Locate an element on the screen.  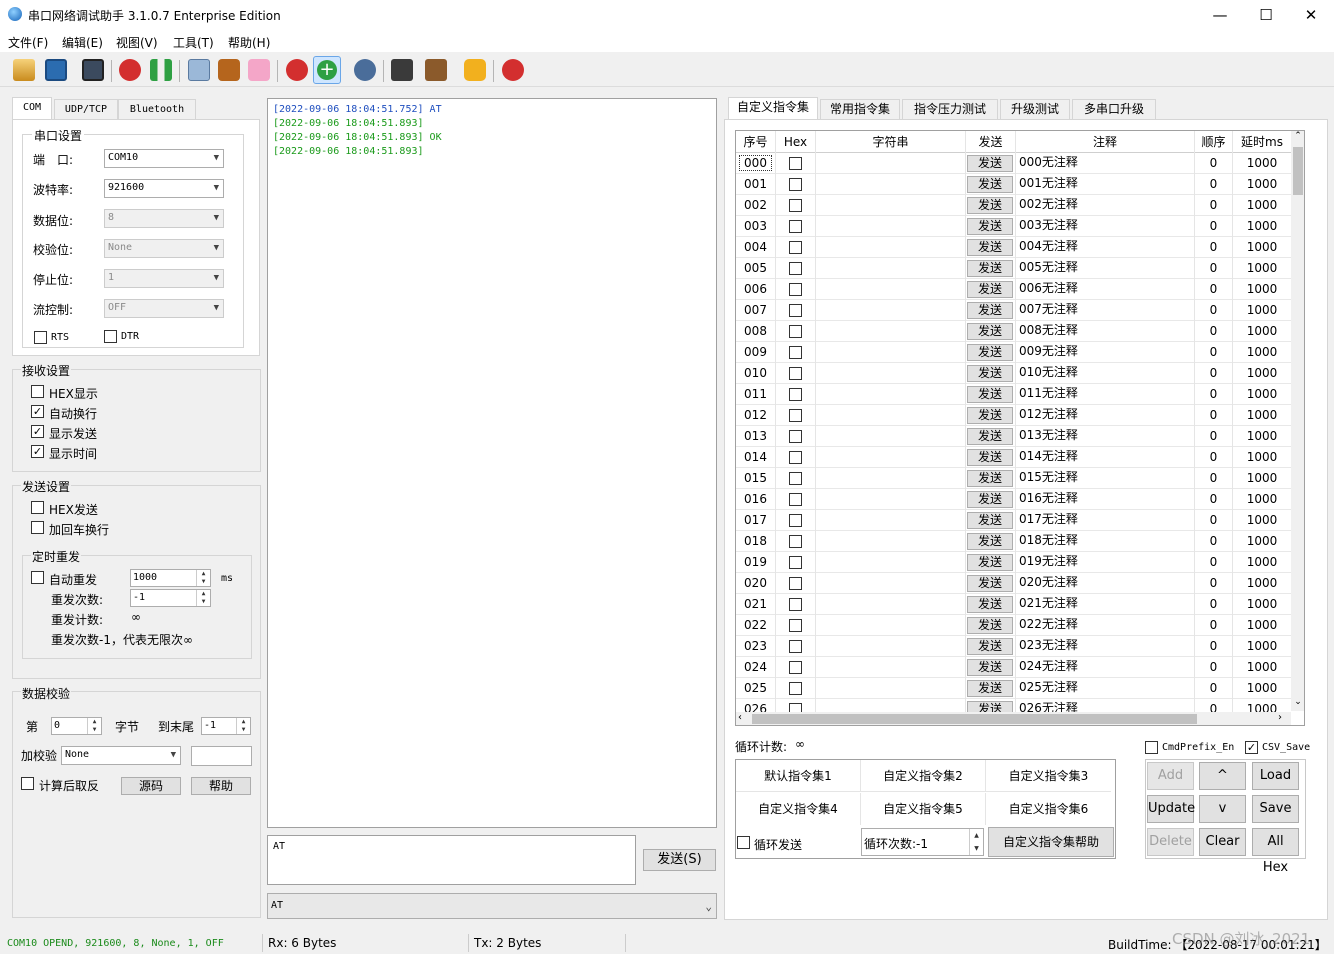
table-row: 000 发送 000无注释 0 1000 is located at coordinates (1013, 163).